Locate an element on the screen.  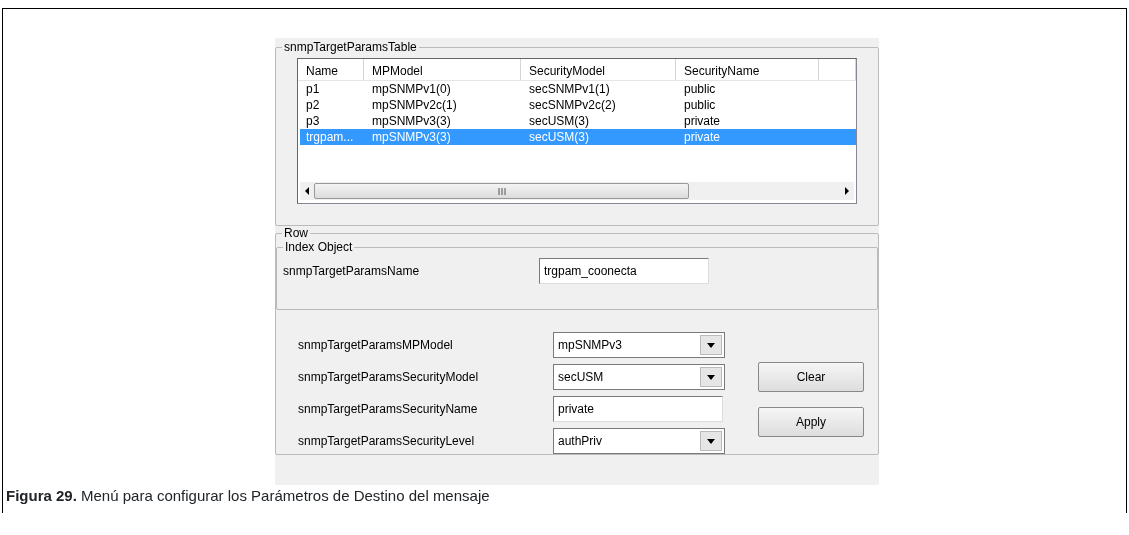
table-cell-text: p2 is located at coordinates (313, 105).